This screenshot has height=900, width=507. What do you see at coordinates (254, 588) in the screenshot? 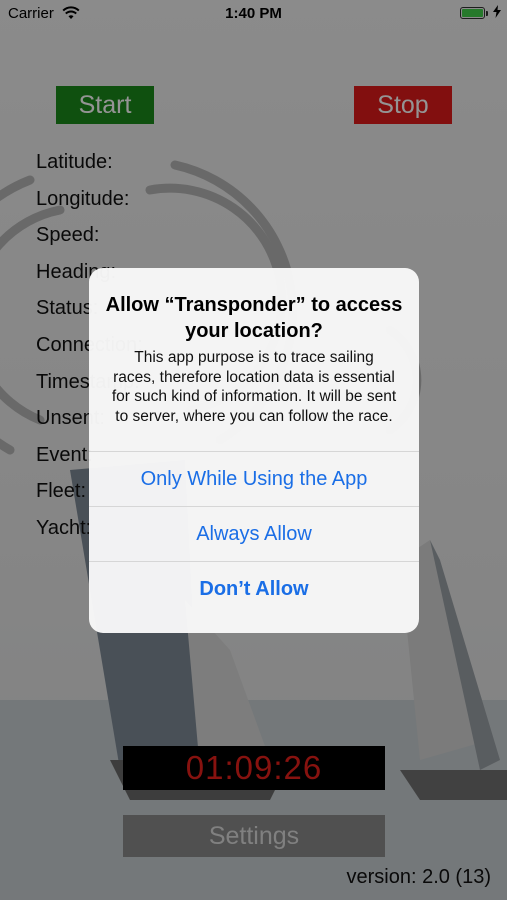
I see `dont-allow-button: Don’t Allow` at bounding box center [254, 588].